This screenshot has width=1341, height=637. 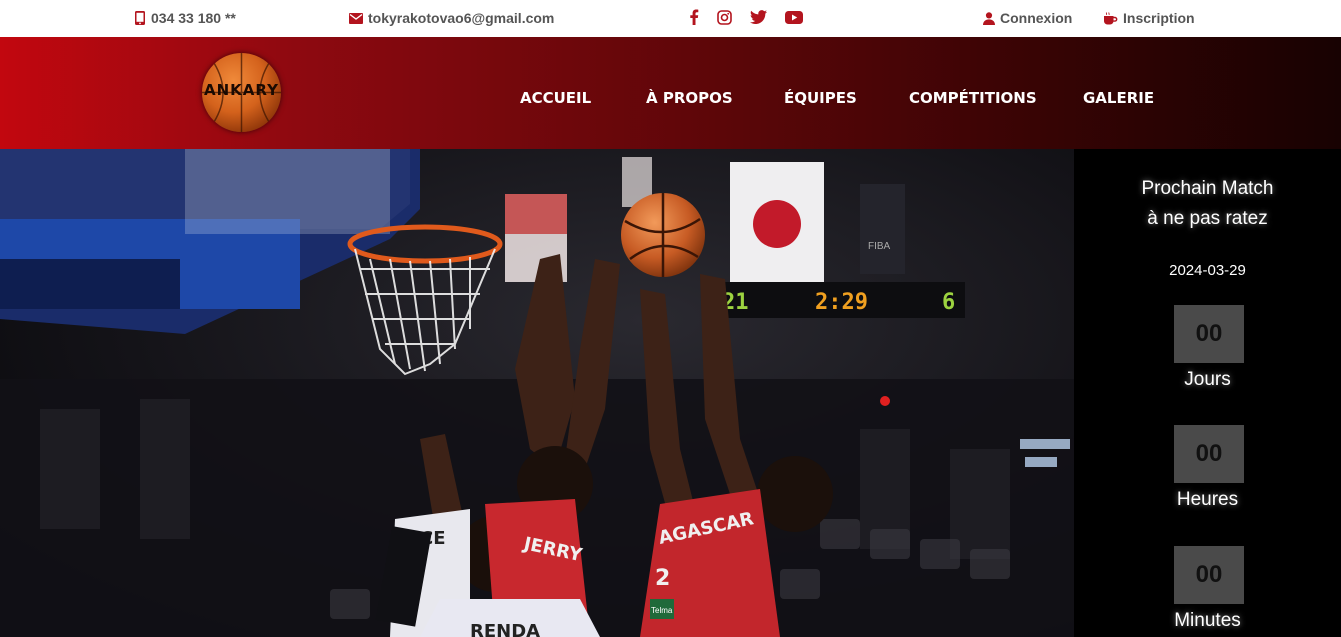 What do you see at coordinates (820, 98) in the screenshot?
I see `nav-item-equipes: ÉQUIPES` at bounding box center [820, 98].